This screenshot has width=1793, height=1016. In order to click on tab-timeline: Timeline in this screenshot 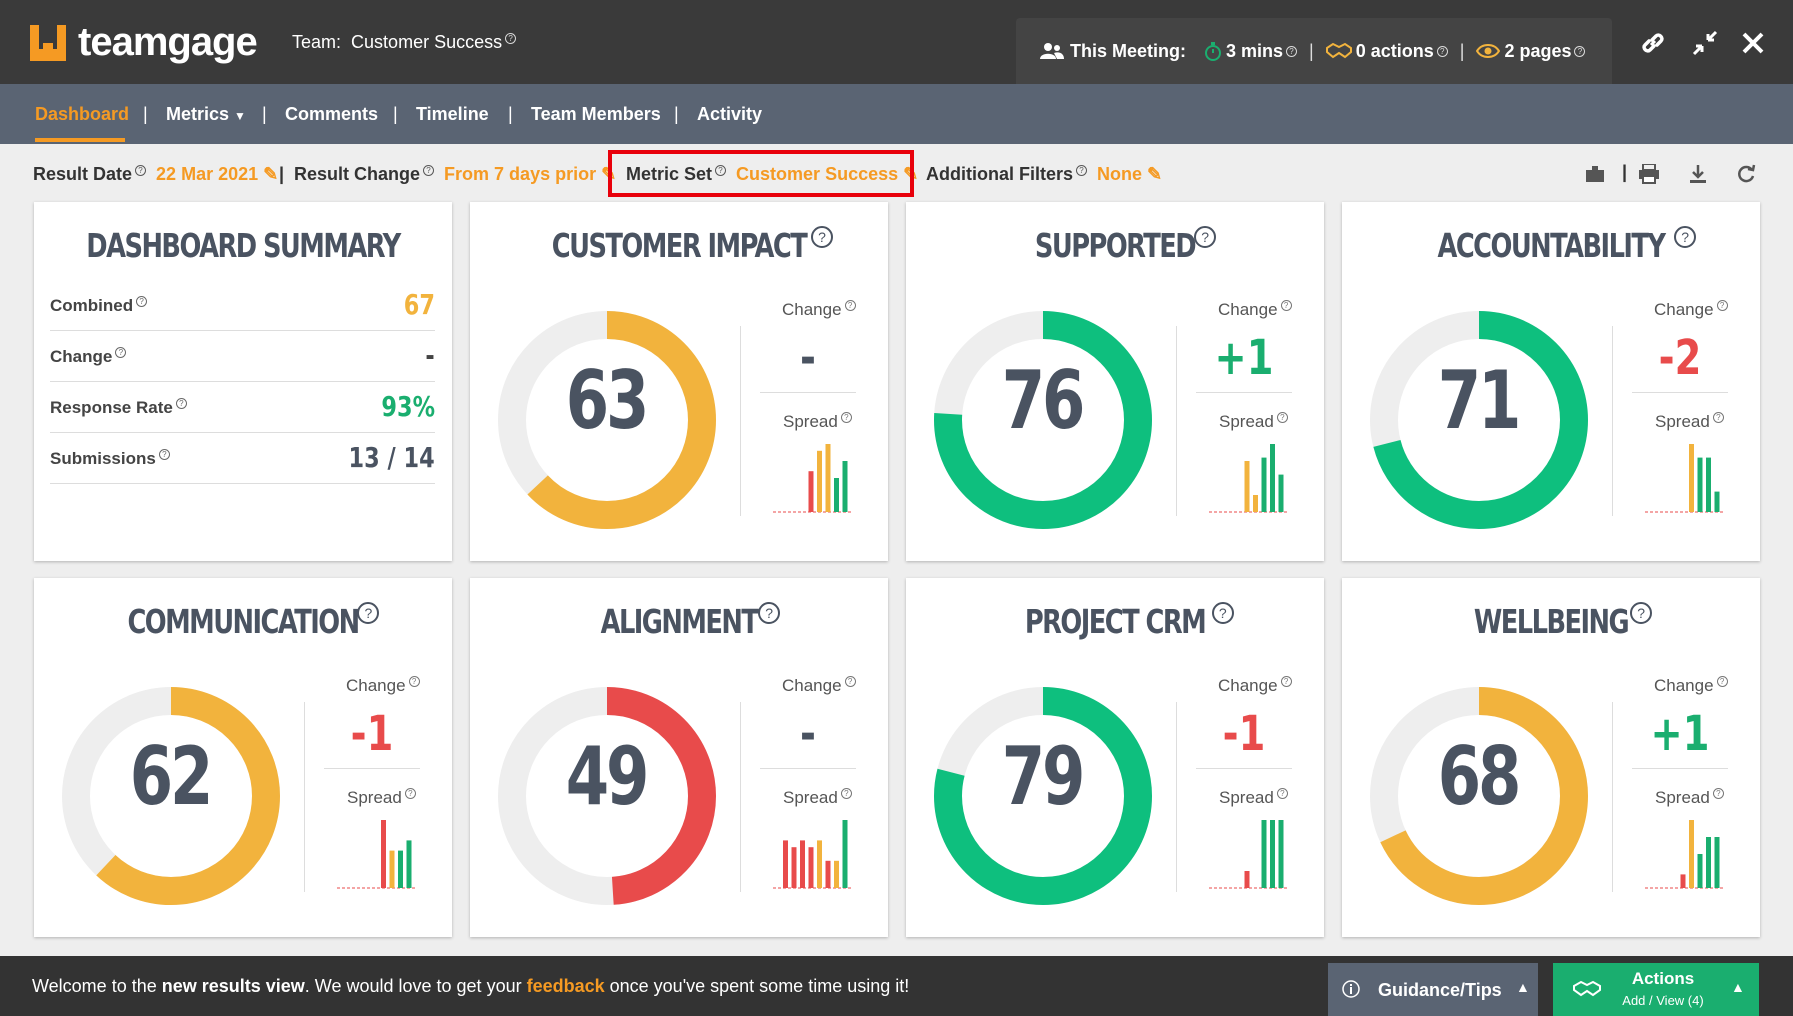, I will do `click(452, 114)`.